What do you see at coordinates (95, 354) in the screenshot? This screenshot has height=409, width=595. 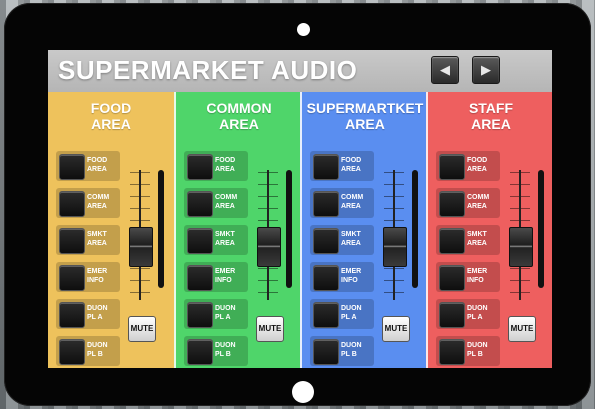 I see `source-label-line2: PL B` at bounding box center [95, 354].